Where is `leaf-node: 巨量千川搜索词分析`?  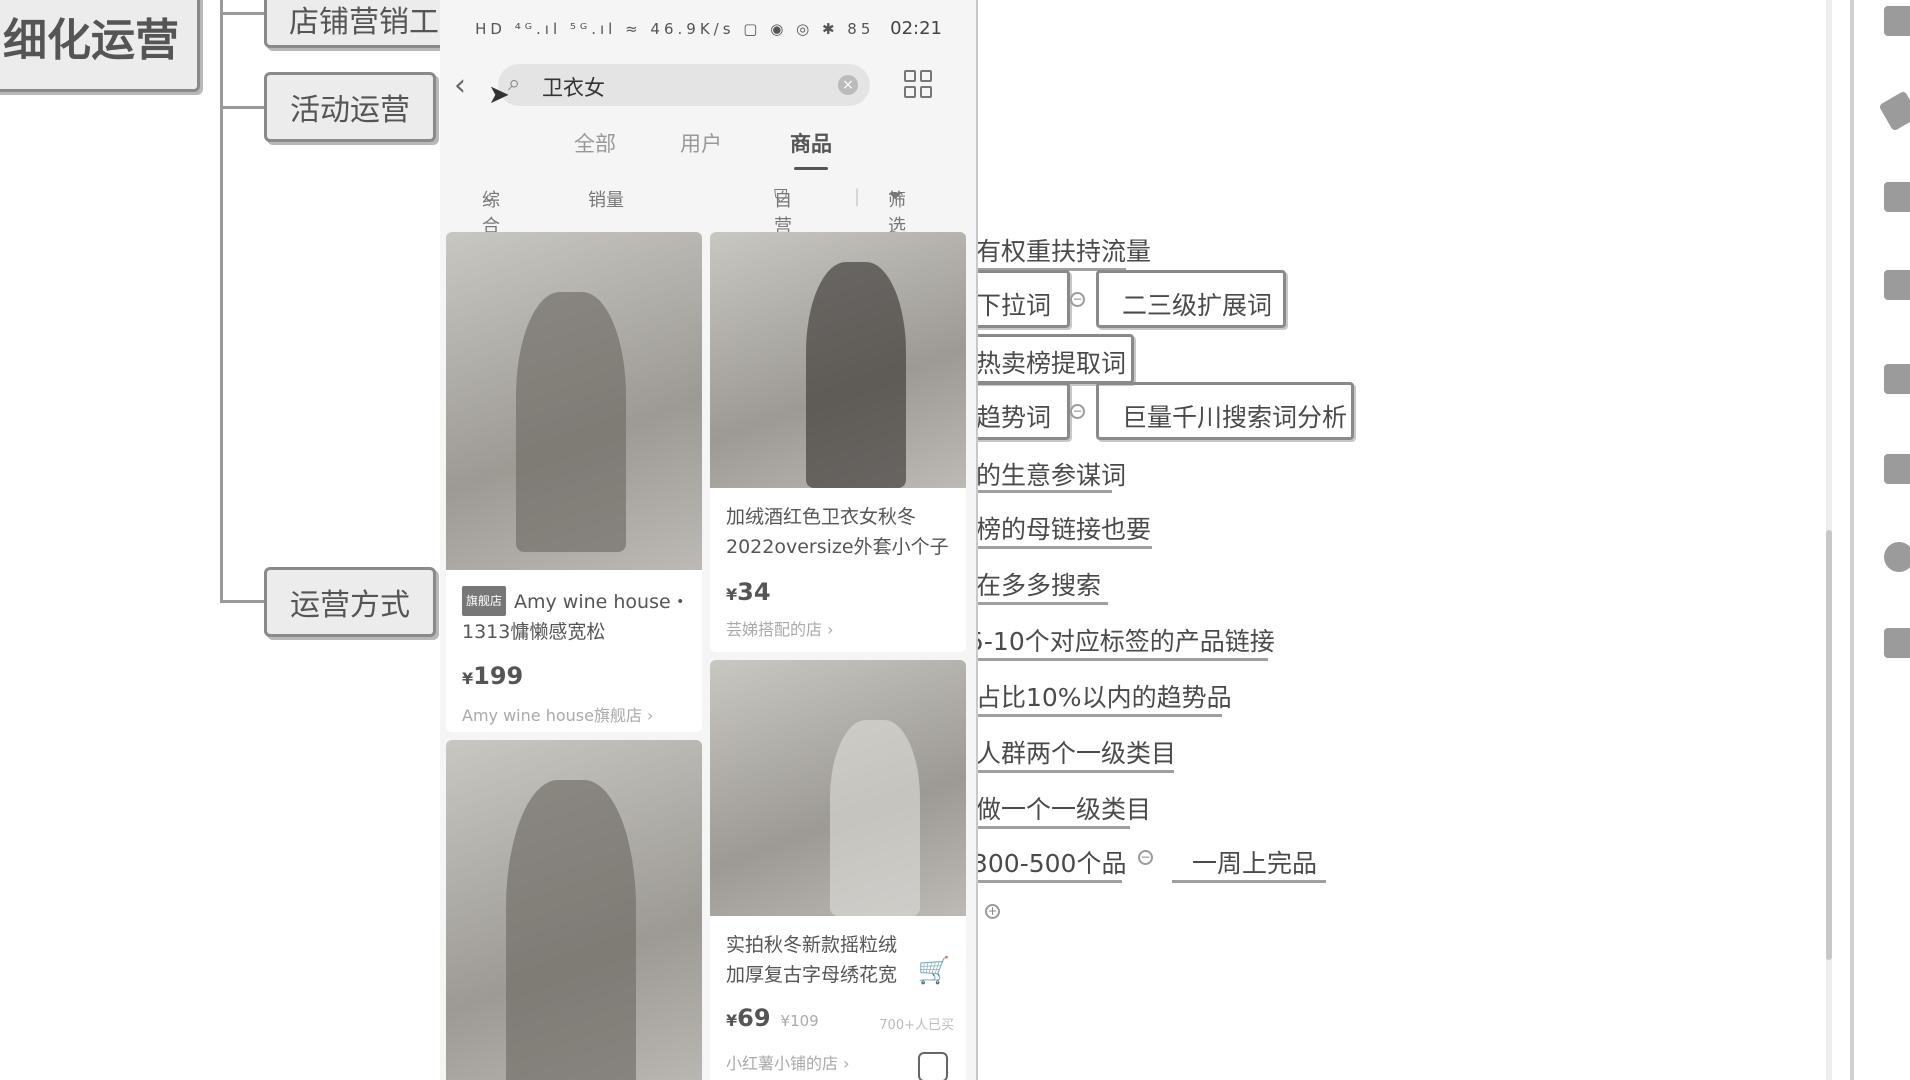 leaf-node: 巨量千川搜索词分析 is located at coordinates (1234, 416).